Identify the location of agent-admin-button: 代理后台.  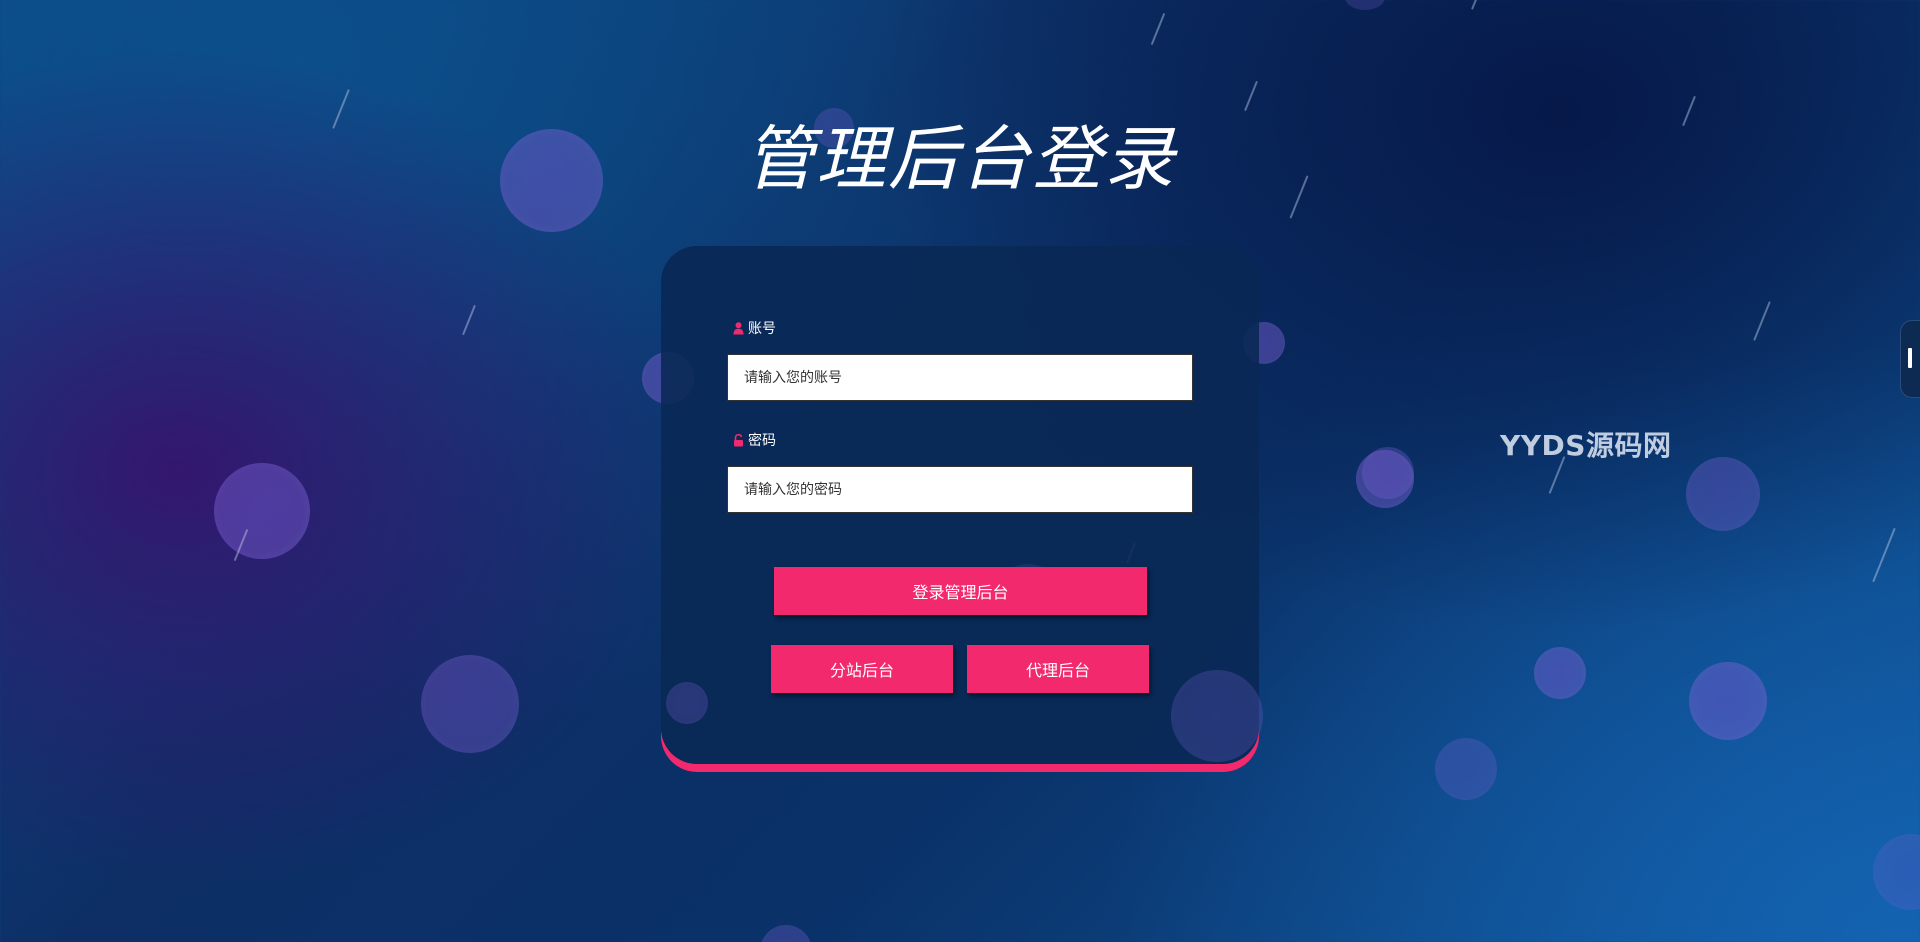
(1058, 669).